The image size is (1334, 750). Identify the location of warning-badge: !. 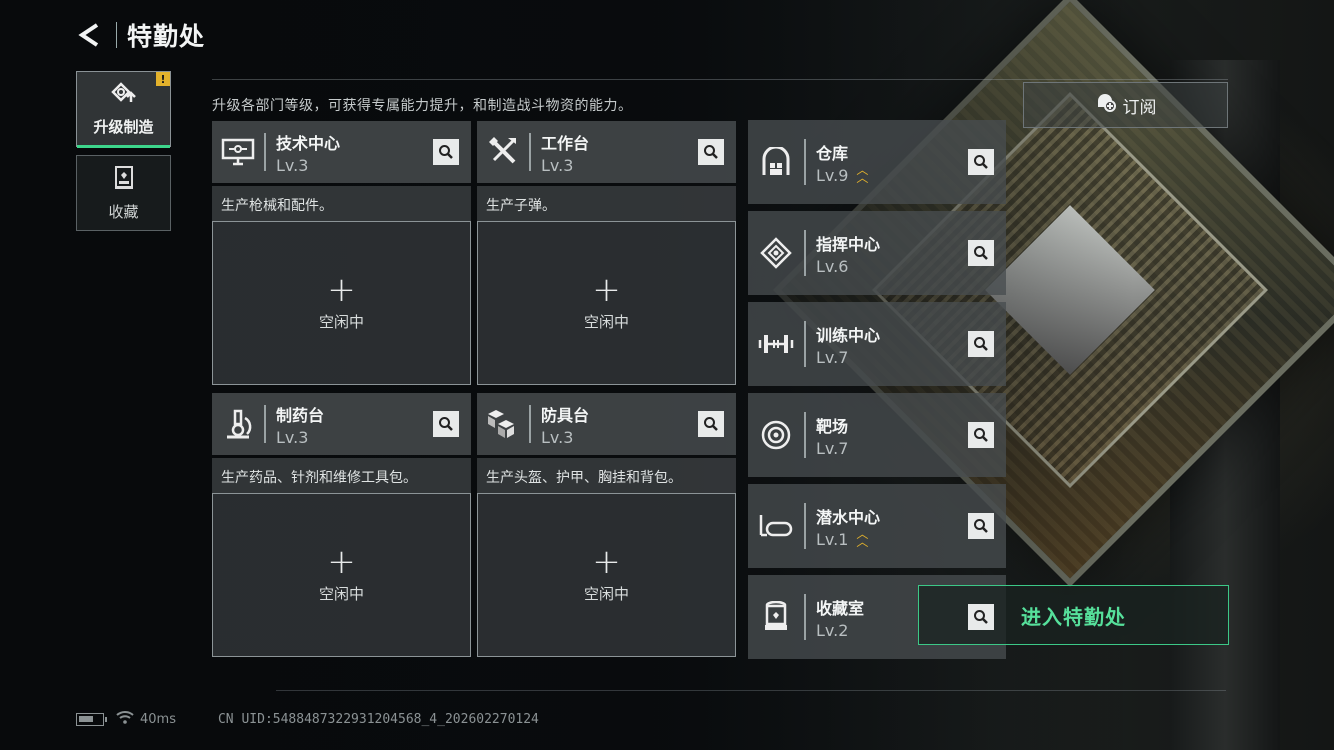
(163, 79).